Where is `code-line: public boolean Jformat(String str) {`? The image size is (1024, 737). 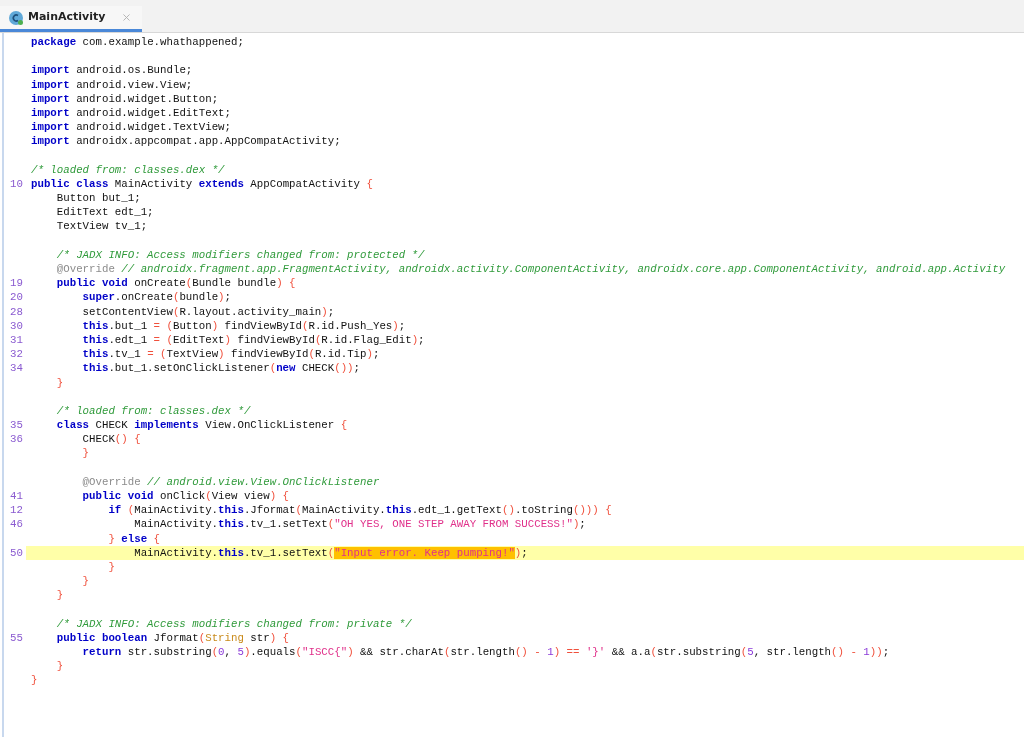
code-line: public boolean Jformat(String str) { is located at coordinates (173, 638).